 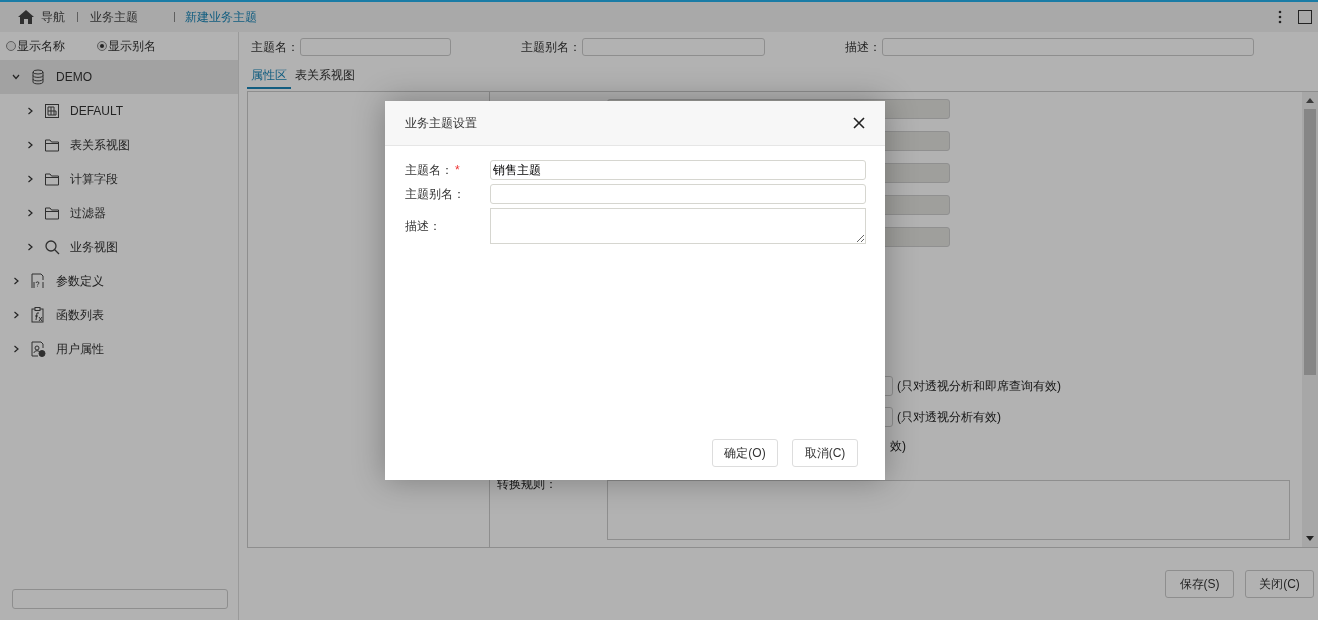 What do you see at coordinates (678, 170) in the screenshot?
I see `input-field: 销售主题` at bounding box center [678, 170].